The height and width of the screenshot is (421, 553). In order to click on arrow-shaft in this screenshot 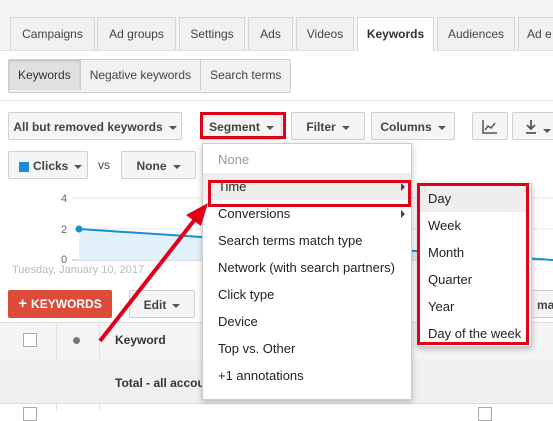, I will do `click(148, 279)`.